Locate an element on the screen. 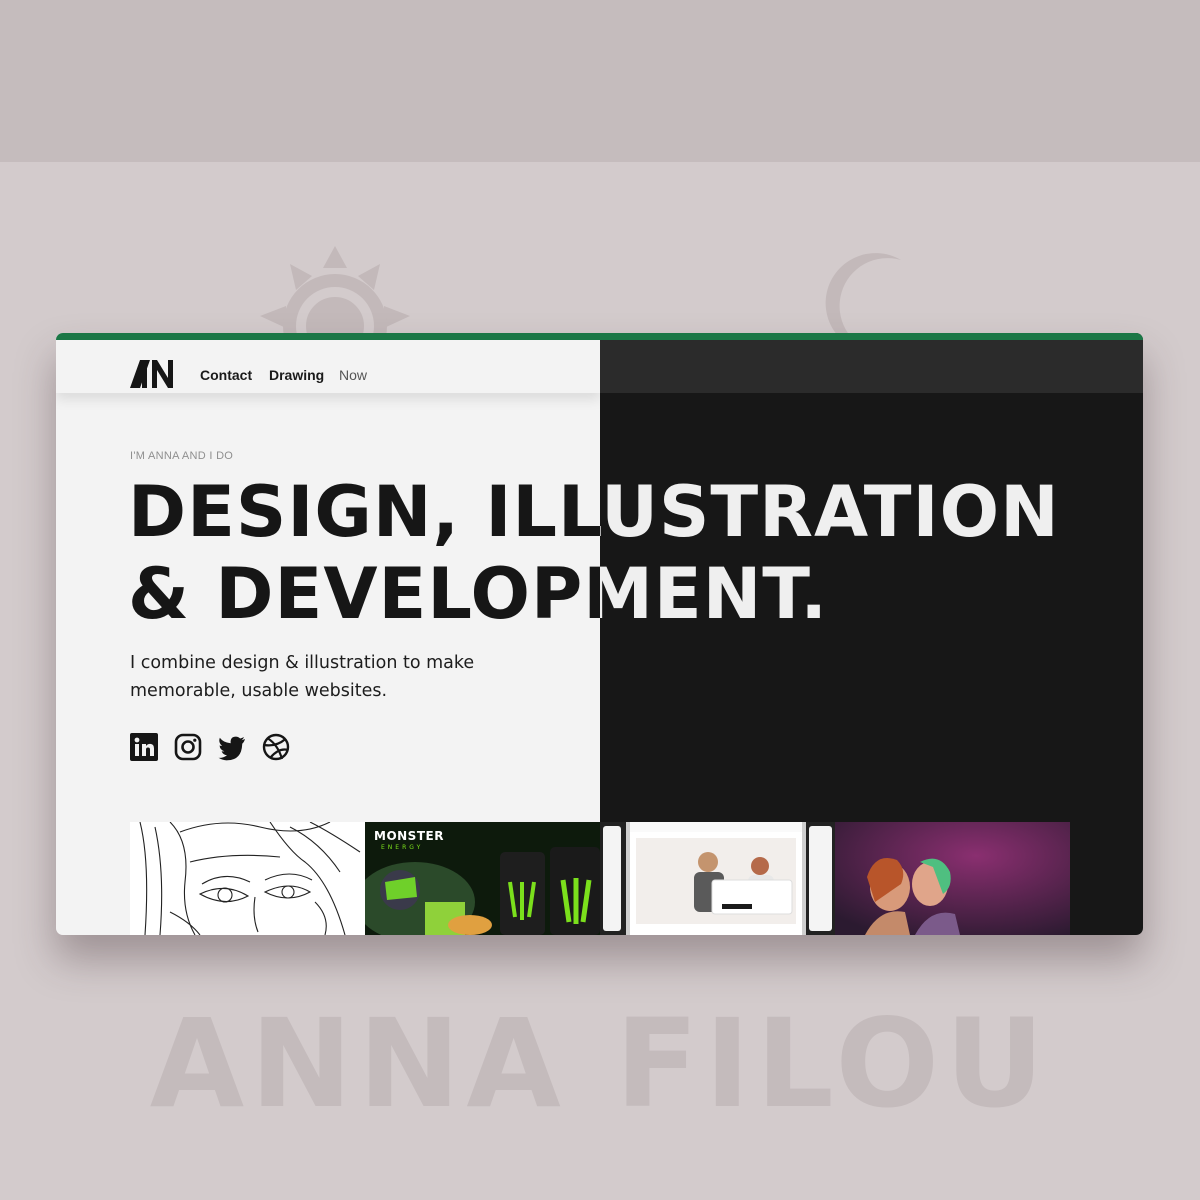 Image resolution: width=1200 pixels, height=1200 pixels. website-mockup-image is located at coordinates (717, 878).